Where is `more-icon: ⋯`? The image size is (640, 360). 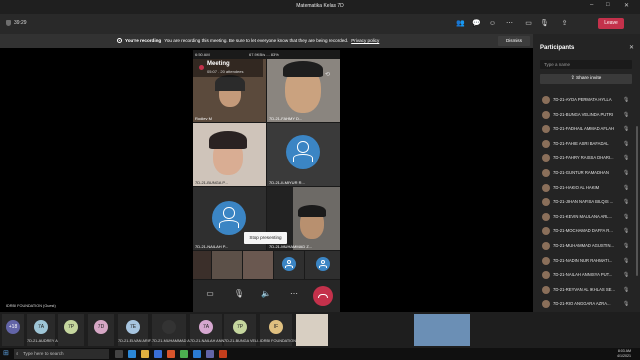 more-icon: ⋯ is located at coordinates (509, 23).